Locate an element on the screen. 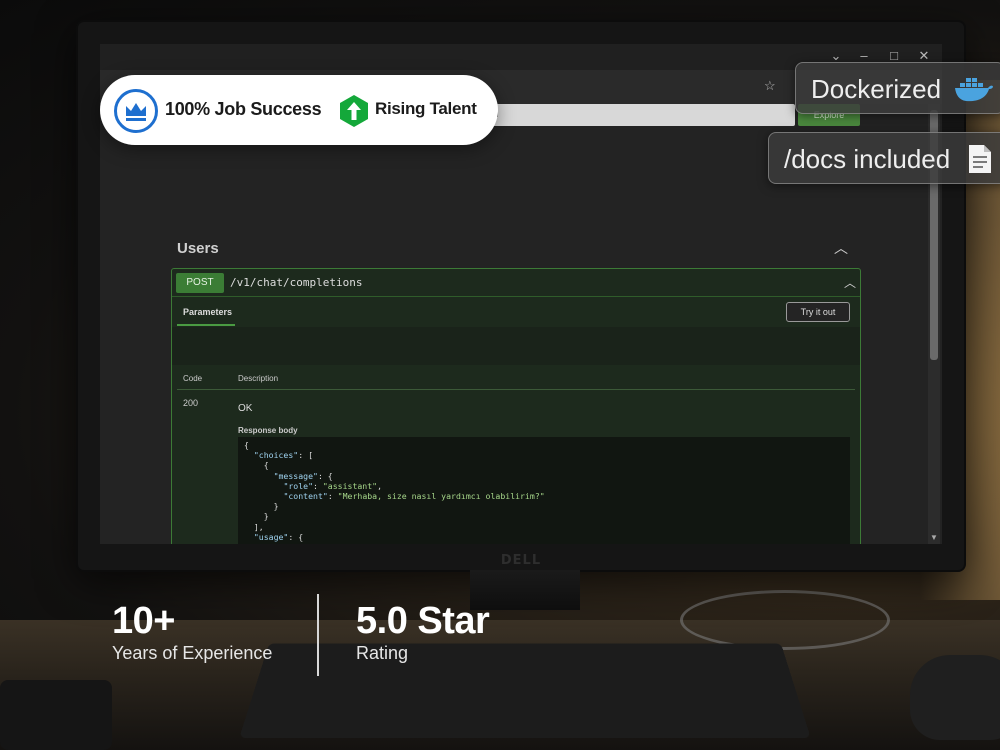 The width and height of the screenshot is (1000, 750). arrow-up-hexagon-icon is located at coordinates (354, 113).